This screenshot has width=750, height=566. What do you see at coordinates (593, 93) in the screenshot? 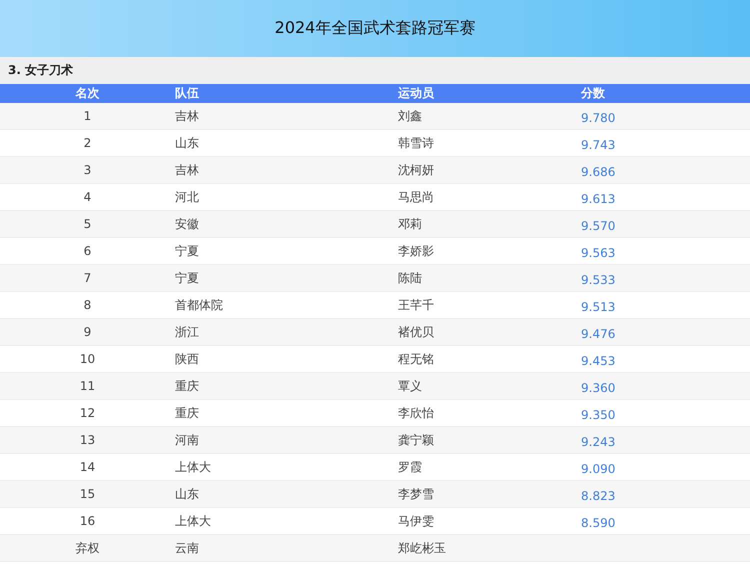
I see `column-header: 分数` at bounding box center [593, 93].